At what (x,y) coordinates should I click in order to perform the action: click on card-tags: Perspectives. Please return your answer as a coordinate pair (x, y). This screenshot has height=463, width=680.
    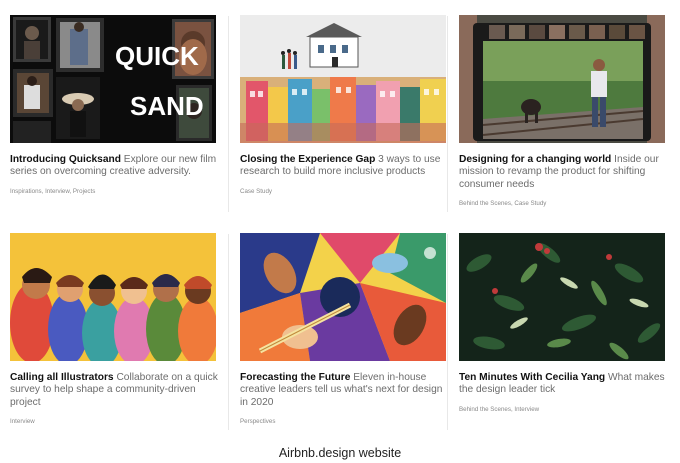
    Looking at the image, I should click on (345, 421).